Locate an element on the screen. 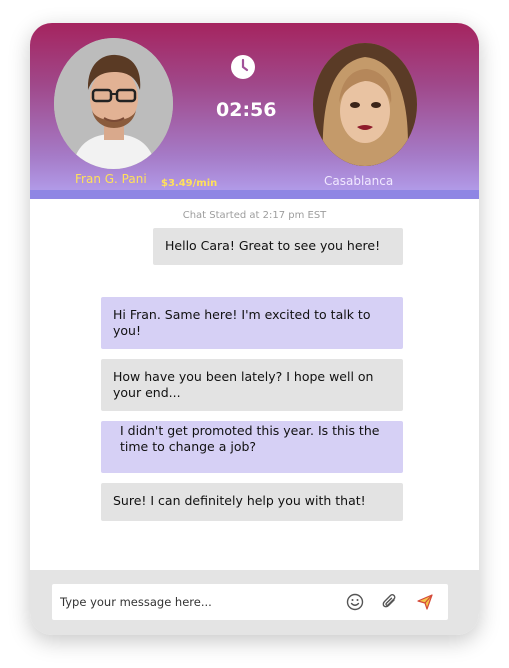 The height and width of the screenshot is (668, 509). caller-avatar is located at coordinates (113, 103).